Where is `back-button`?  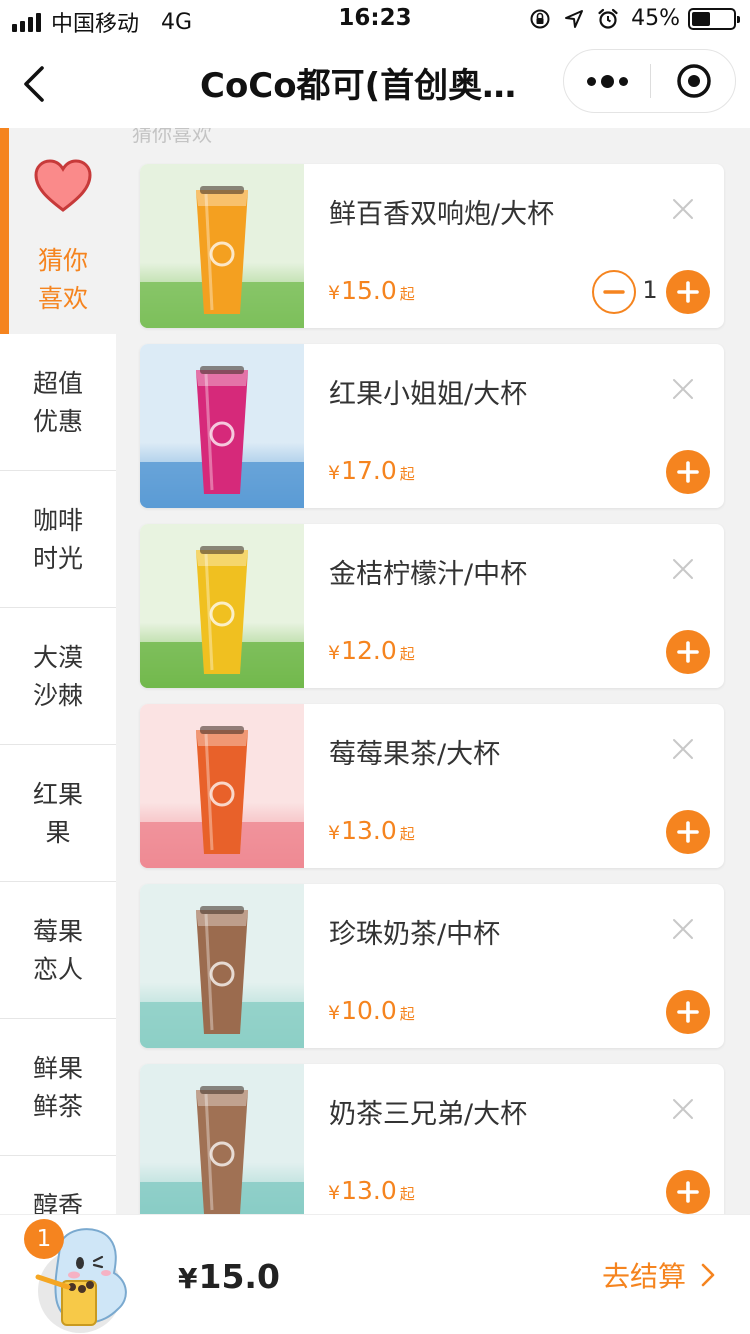
back-button is located at coordinates (36, 84).